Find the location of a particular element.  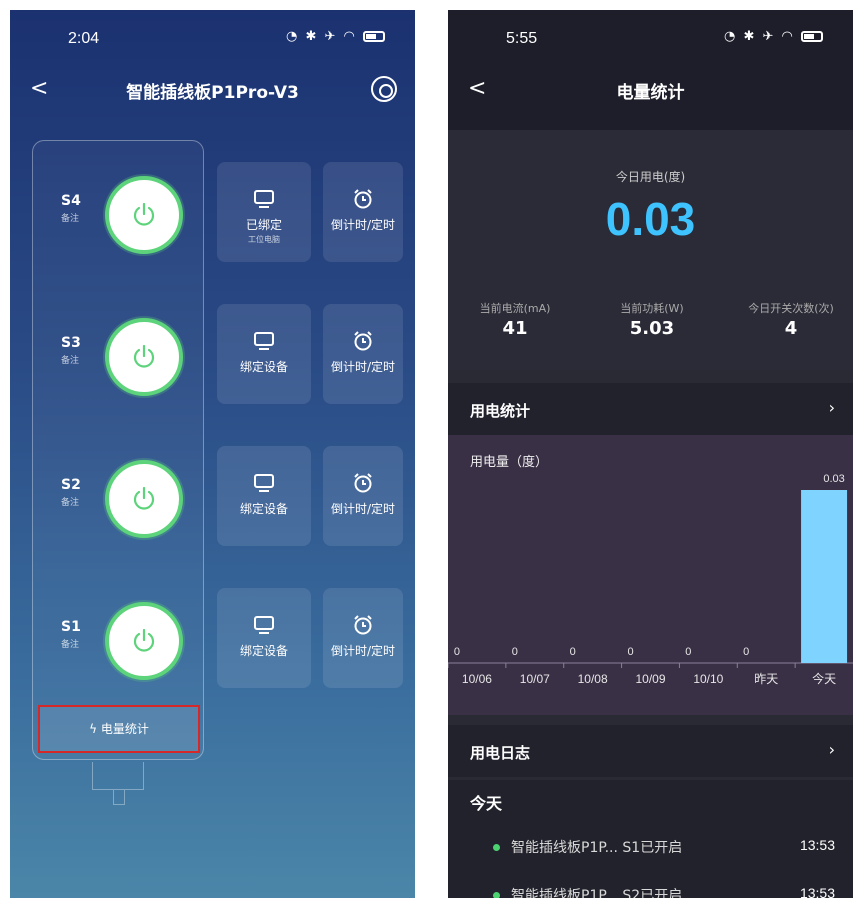

today-usage-label: 今日用电(度) is located at coordinates (650, 177).